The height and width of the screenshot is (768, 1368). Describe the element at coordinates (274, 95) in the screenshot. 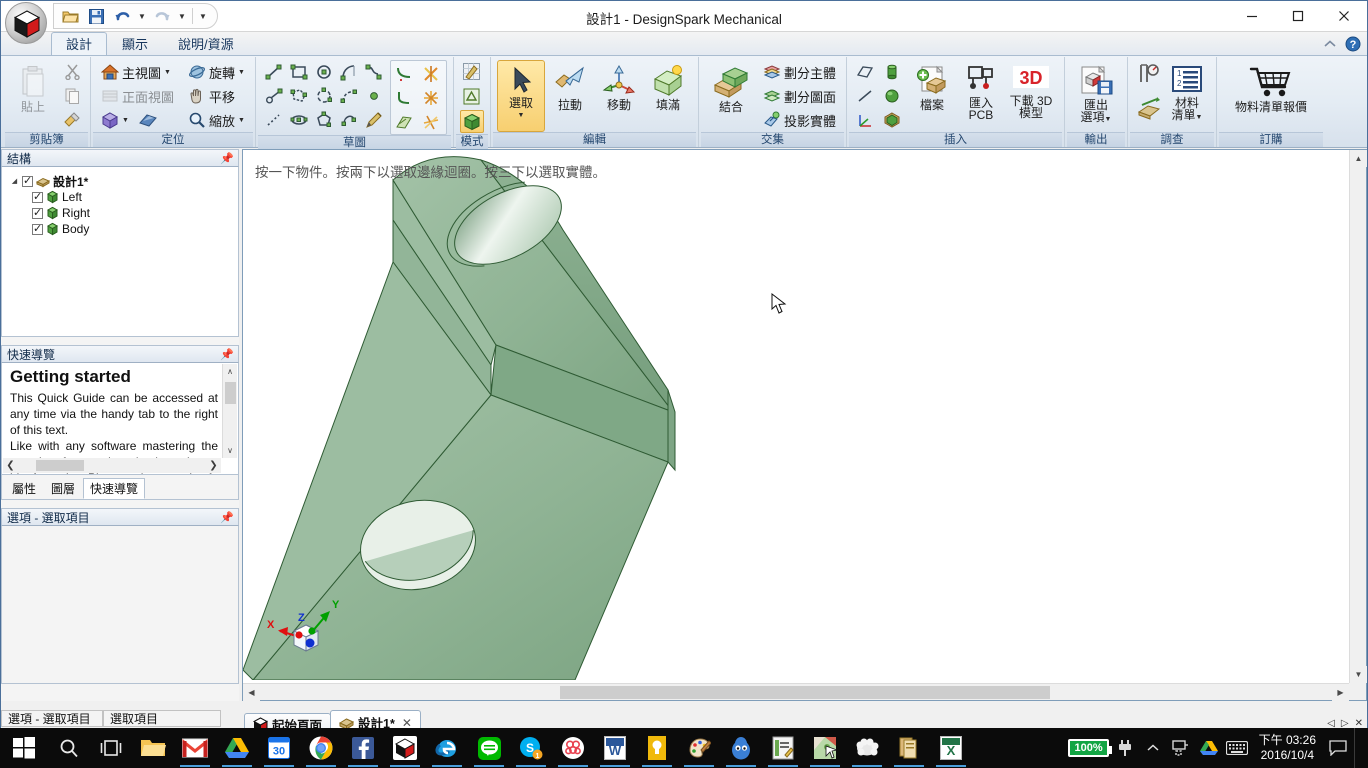

I see `sketch-tangent-line-button` at that location.